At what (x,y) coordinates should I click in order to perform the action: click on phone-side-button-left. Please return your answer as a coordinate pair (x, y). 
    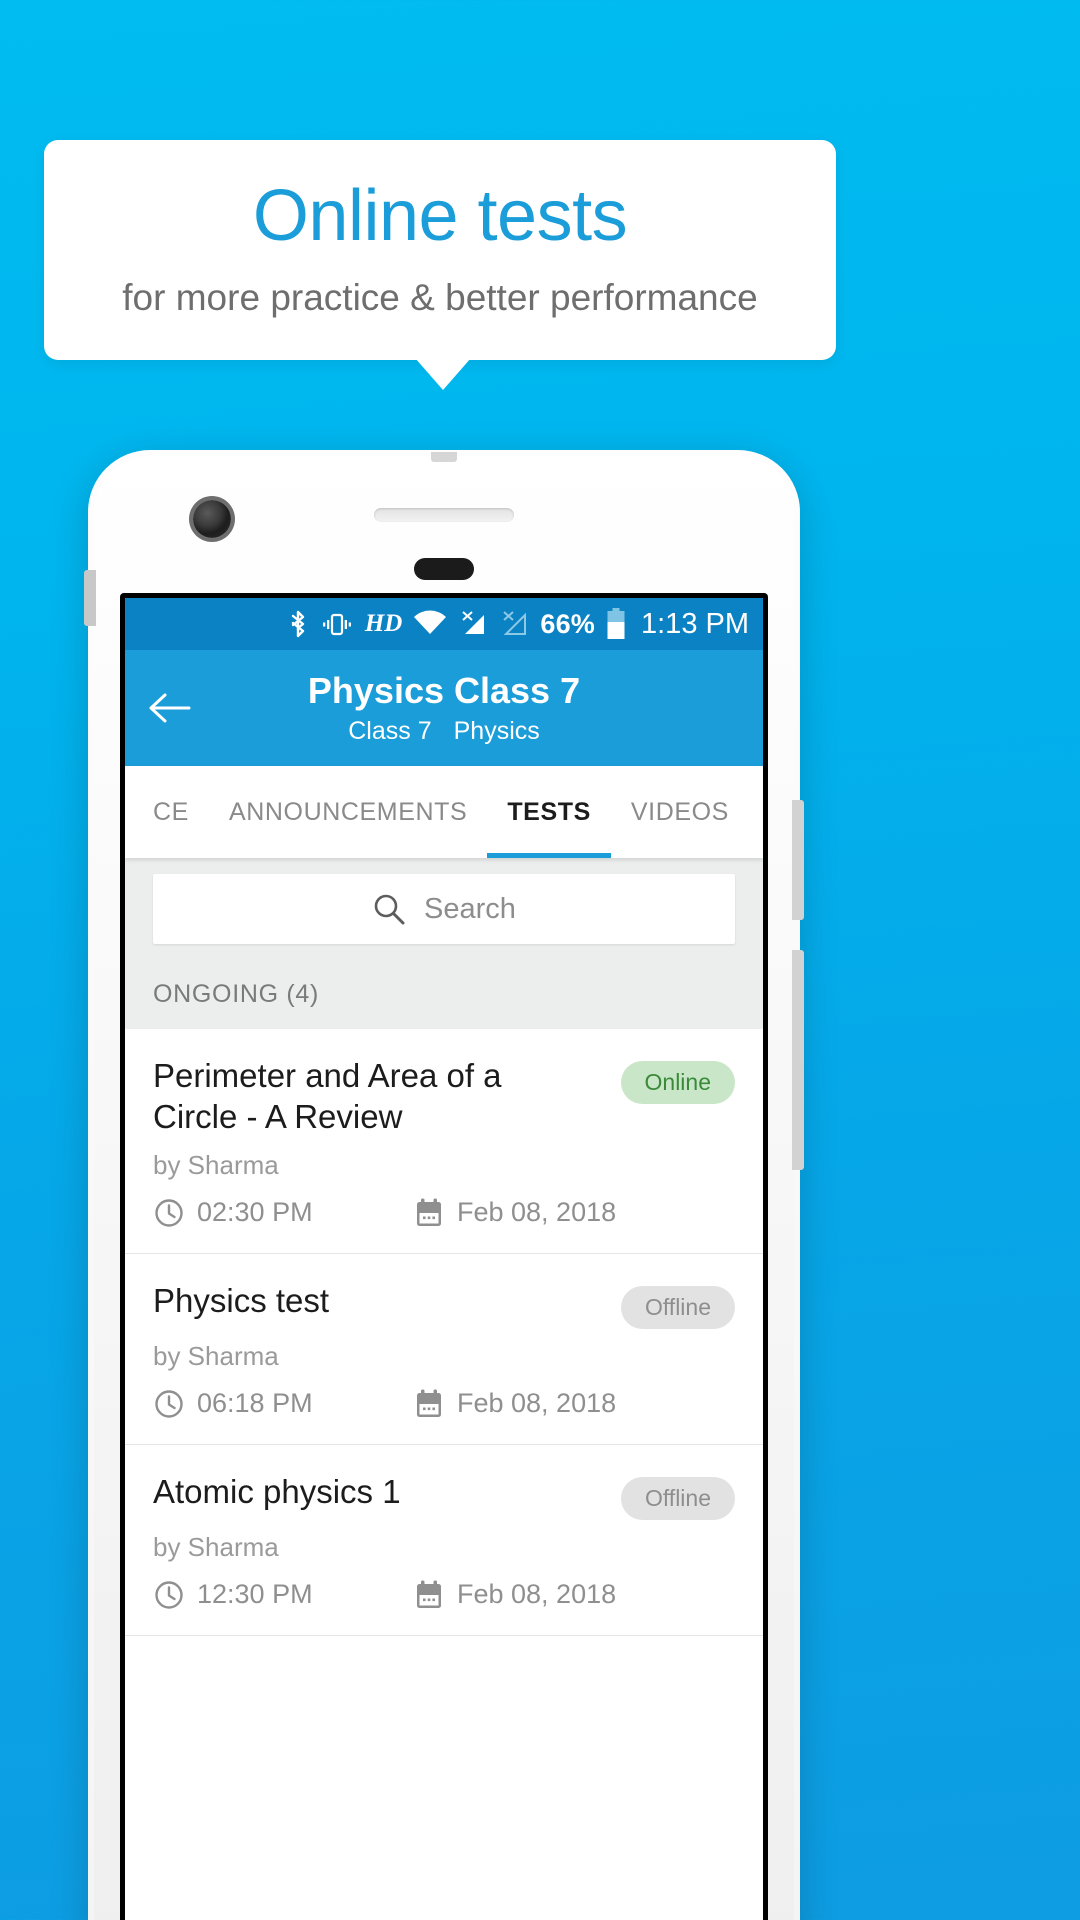
    Looking at the image, I should click on (90, 598).